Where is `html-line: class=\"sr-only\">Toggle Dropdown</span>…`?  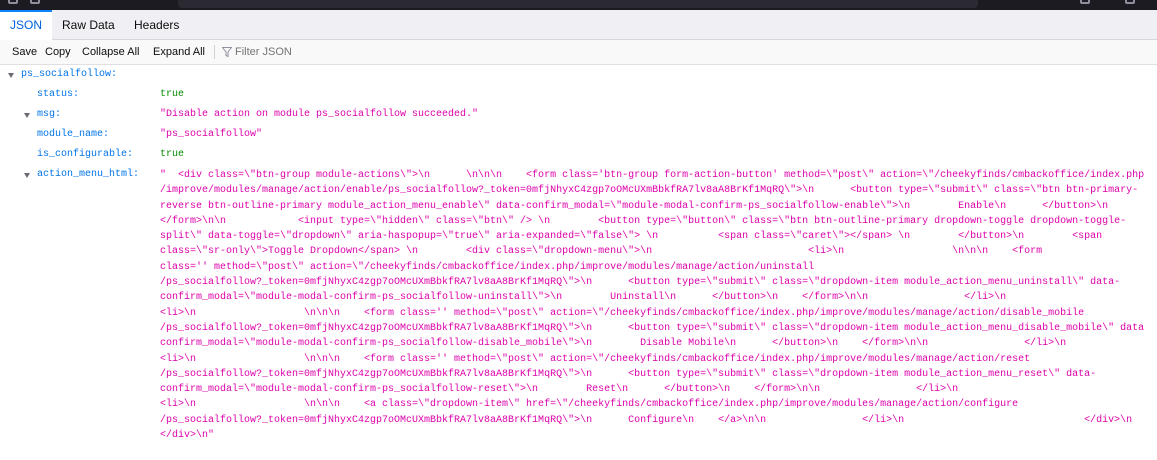 html-line: class=\"sr-only\">Toggle Dropdown</span>… is located at coordinates (601, 252).